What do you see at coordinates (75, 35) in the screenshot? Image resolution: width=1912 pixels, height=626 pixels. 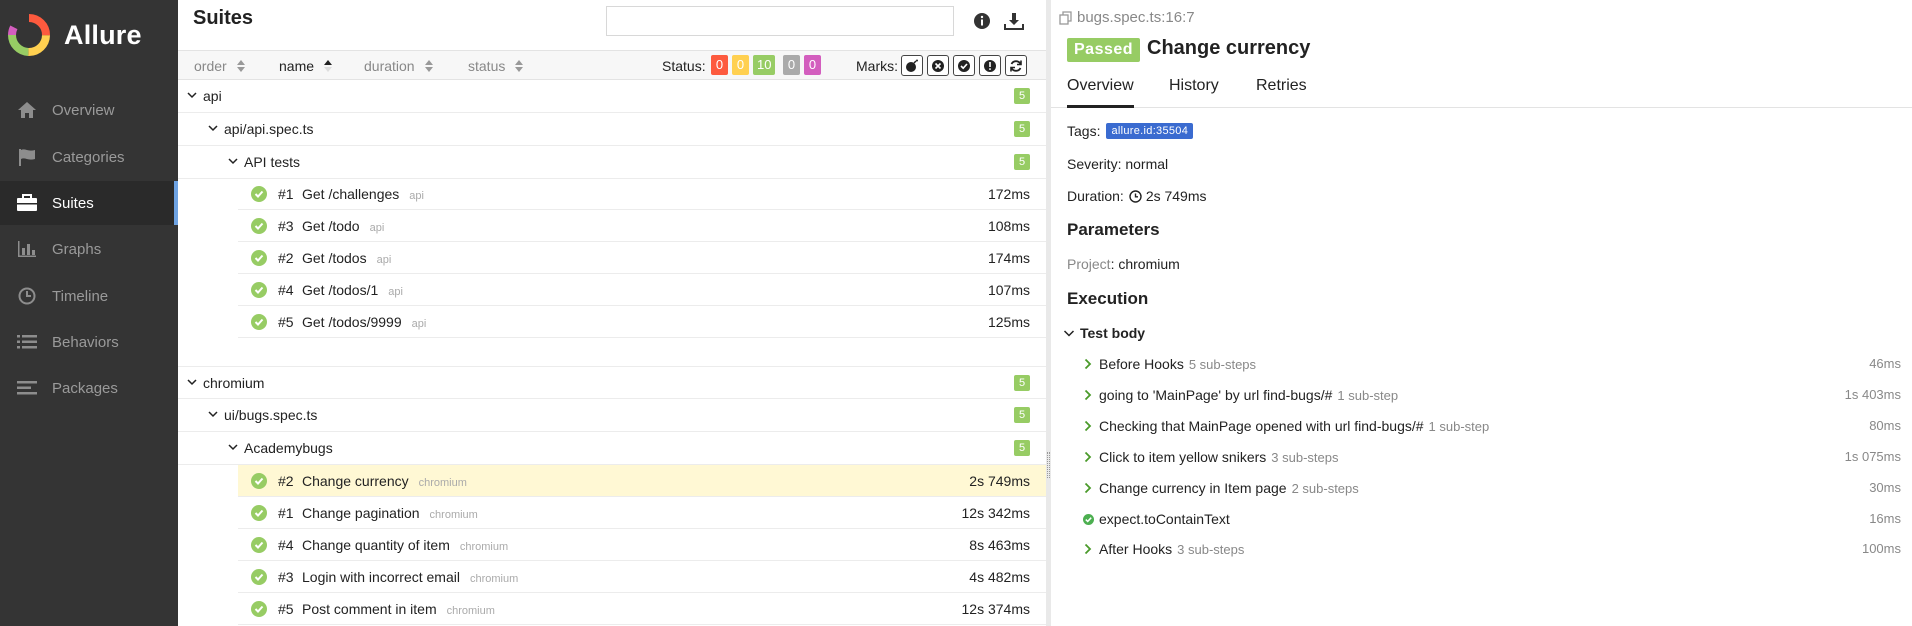 I see `app-logo: Allure` at bounding box center [75, 35].